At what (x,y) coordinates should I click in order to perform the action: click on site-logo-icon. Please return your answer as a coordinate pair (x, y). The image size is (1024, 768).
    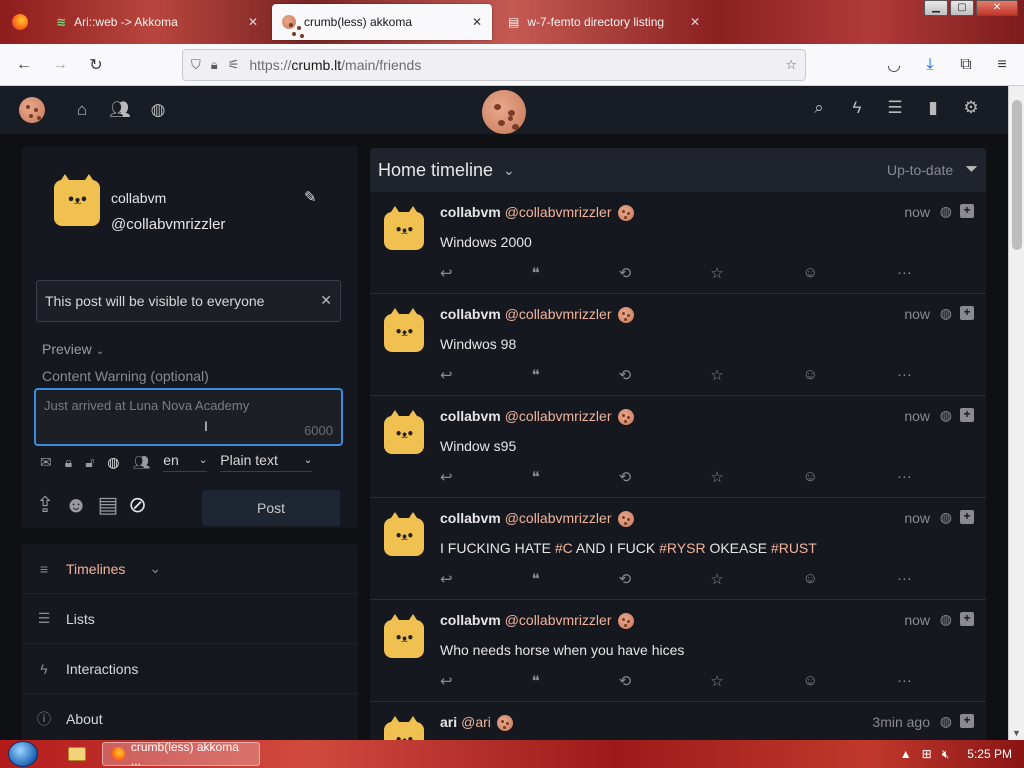
    Looking at the image, I should click on (32, 110).